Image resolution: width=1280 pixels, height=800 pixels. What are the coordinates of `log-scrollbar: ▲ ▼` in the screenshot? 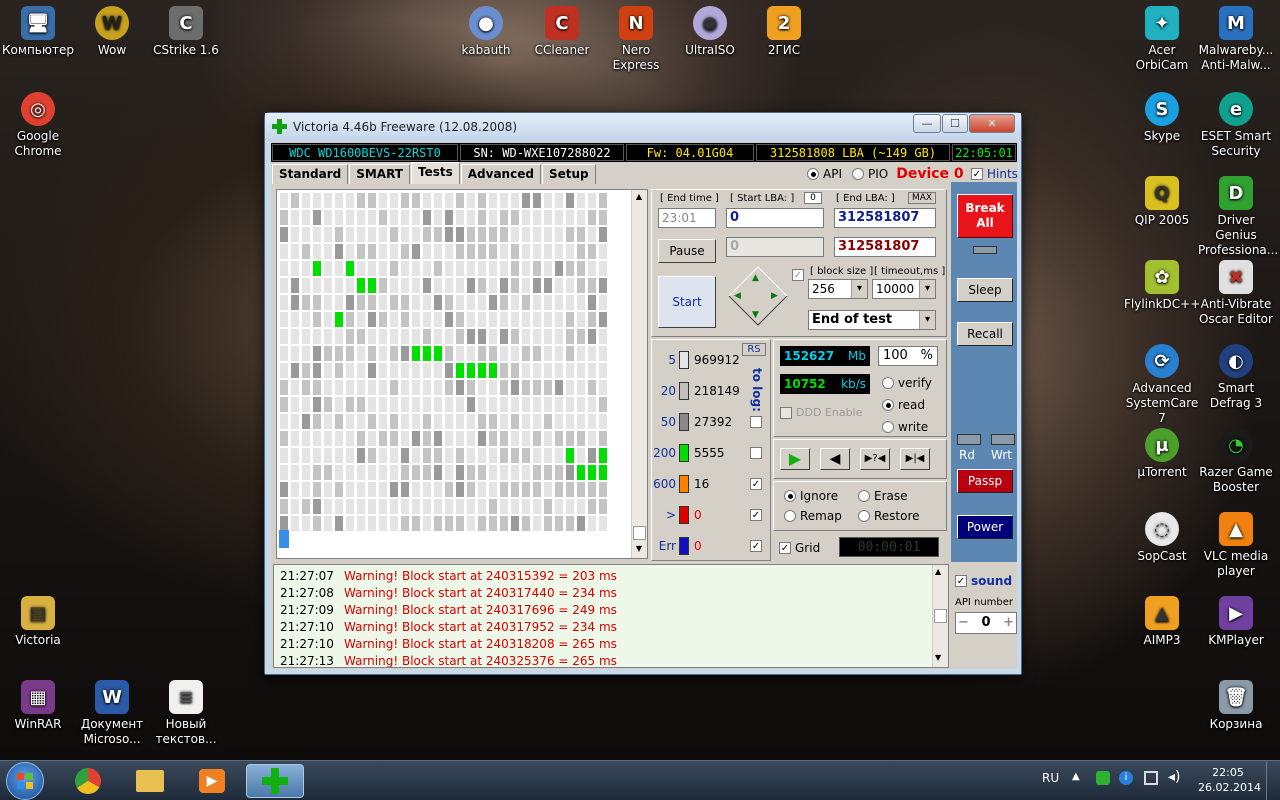 It's located at (940, 616).